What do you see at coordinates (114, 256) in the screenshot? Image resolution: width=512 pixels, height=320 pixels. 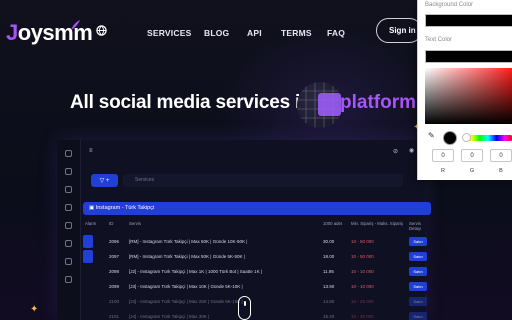 I see `row-id: 2097` at bounding box center [114, 256].